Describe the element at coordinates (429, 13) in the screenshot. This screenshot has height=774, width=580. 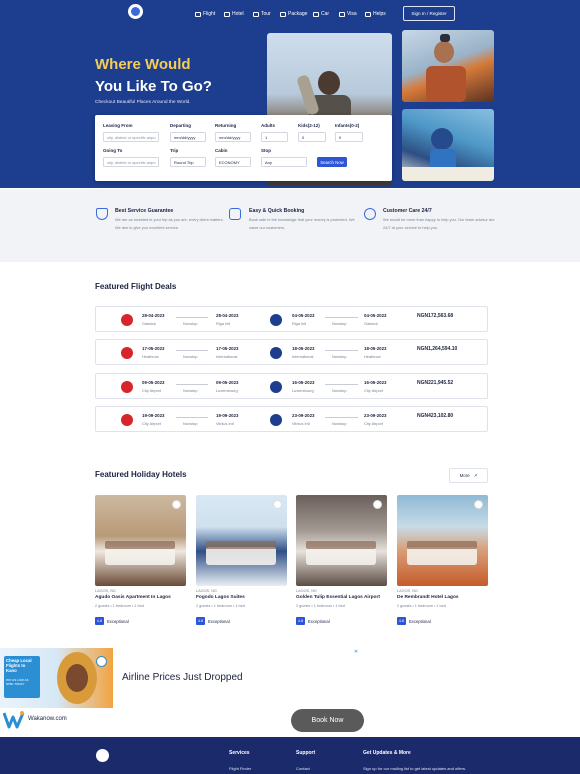
I see `sign-in-button: Sign In / Register` at that location.